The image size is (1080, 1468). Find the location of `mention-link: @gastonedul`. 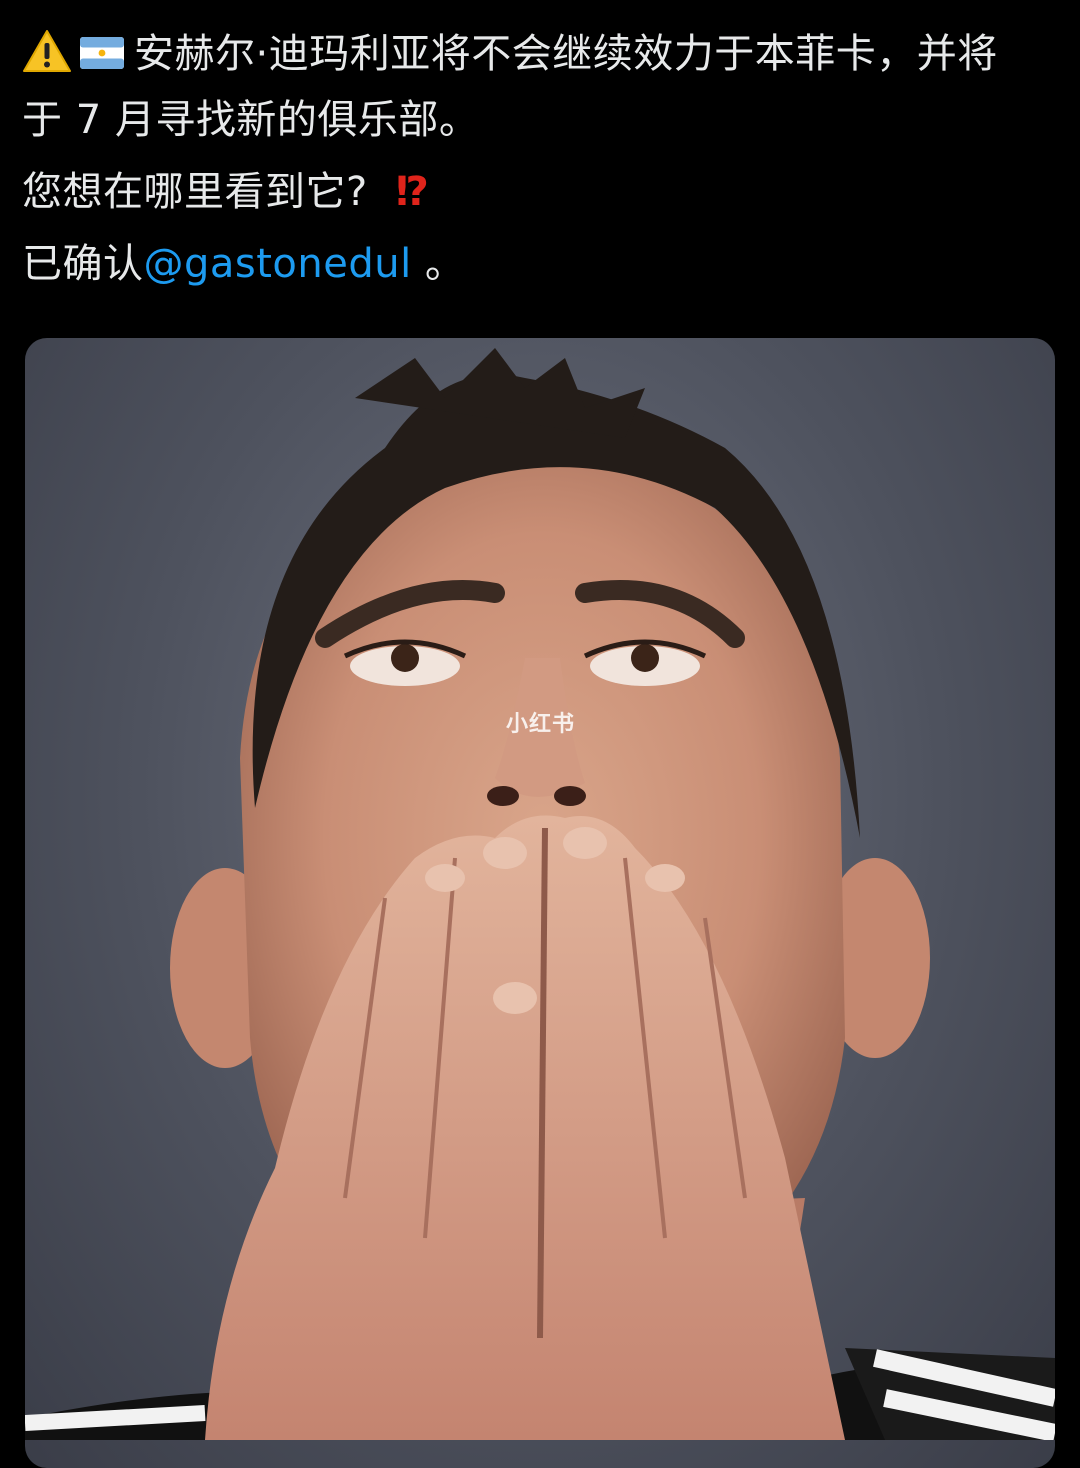

mention-link: @gastonedul is located at coordinates (278, 264).